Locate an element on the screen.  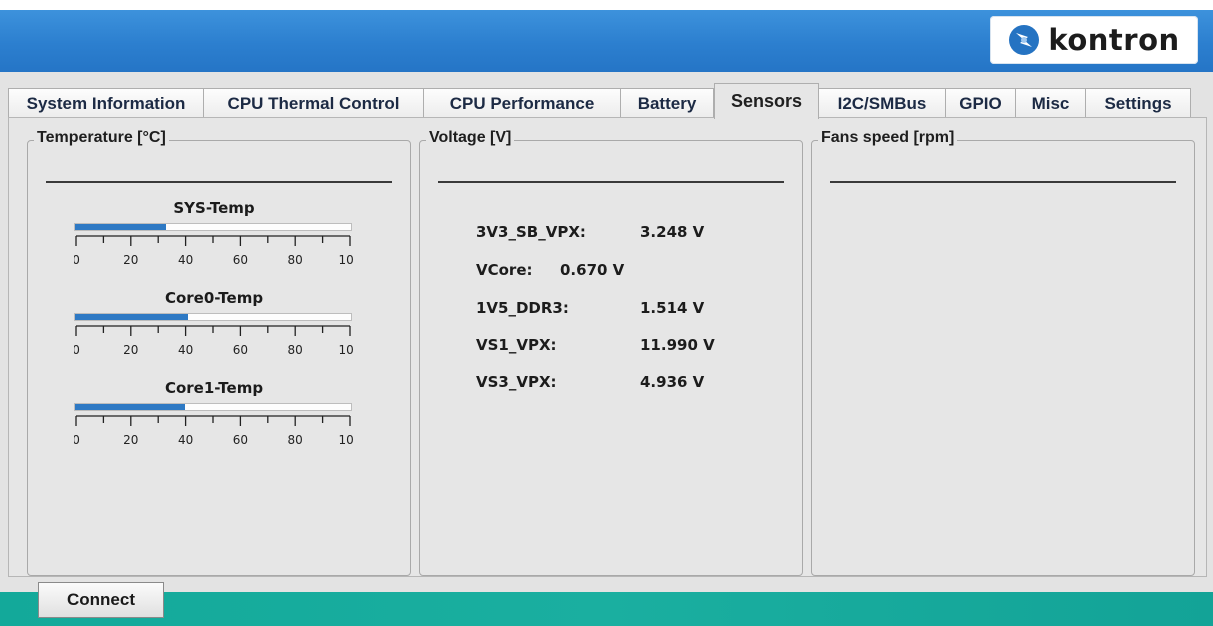
logo-text: kontron is located at coordinates (1114, 40).